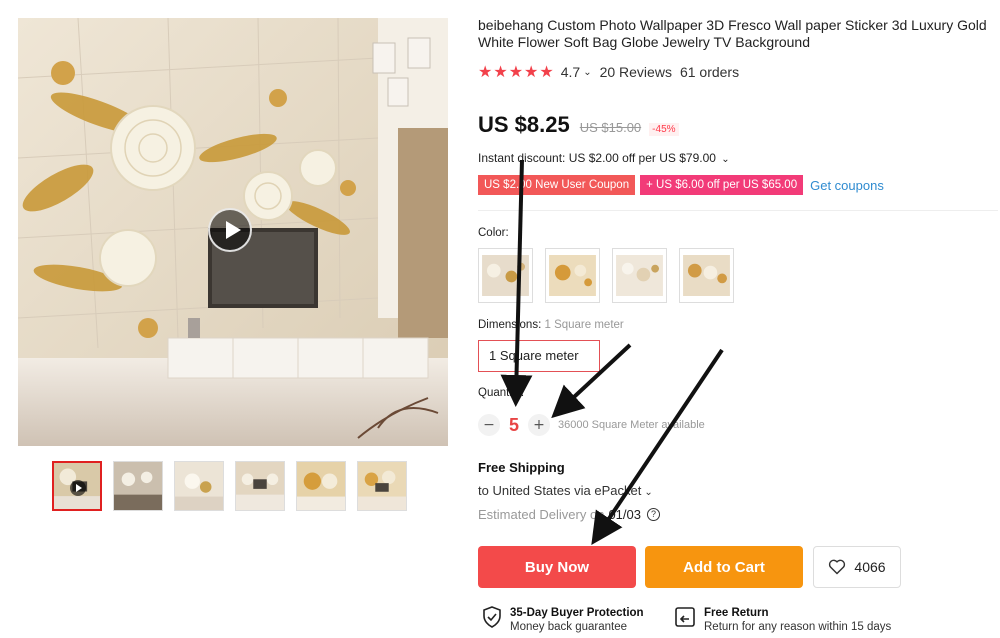 The image size is (1000, 638). What do you see at coordinates (577, 613) in the screenshot?
I see `buyer-protection-title: 35-Day Buyer Protection` at bounding box center [577, 613].